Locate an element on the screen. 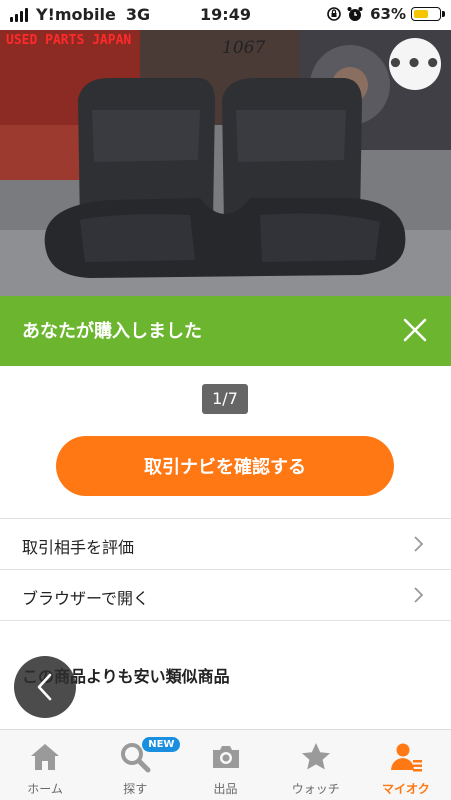 This screenshot has height=800, width=451. tab-label: 出品 is located at coordinates (225, 789).